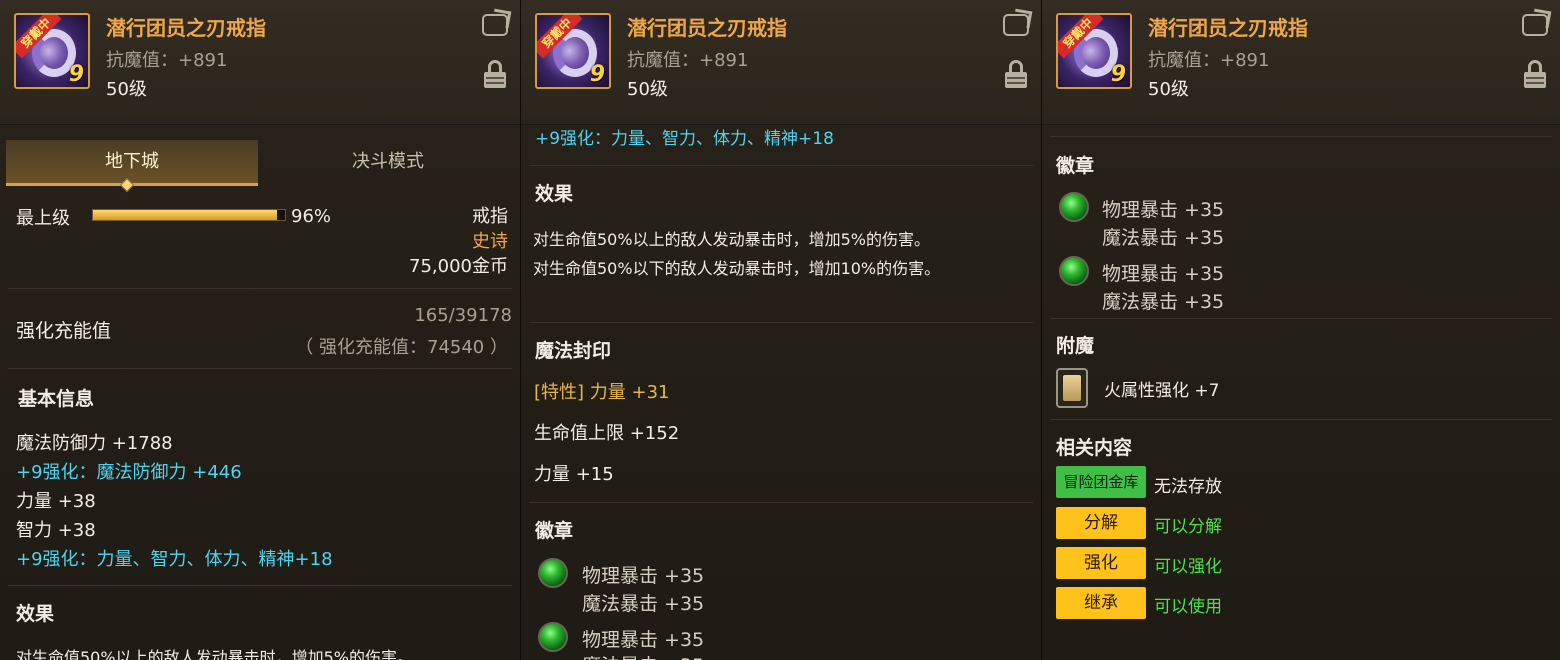 Image resolution: width=1560 pixels, height=660 pixels. I want to click on item-rarity: 史诗, so click(490, 241).